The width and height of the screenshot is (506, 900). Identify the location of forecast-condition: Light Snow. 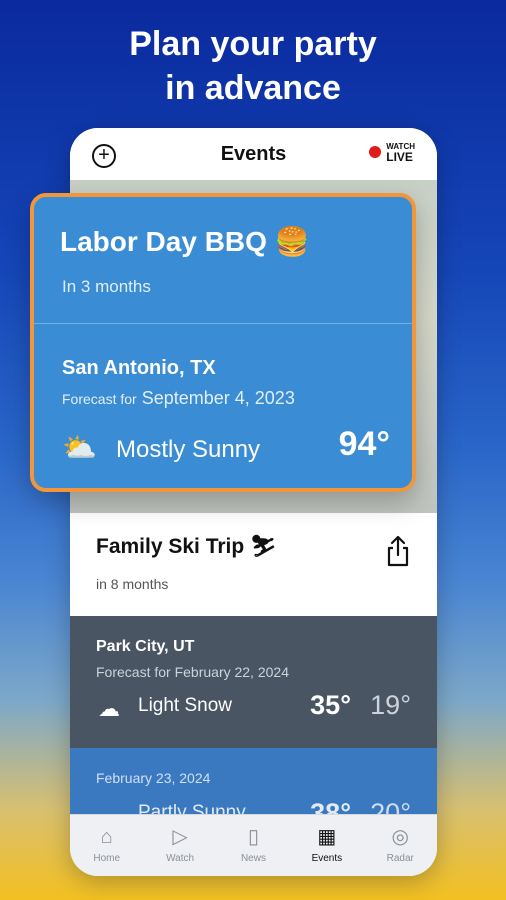
(185, 705).